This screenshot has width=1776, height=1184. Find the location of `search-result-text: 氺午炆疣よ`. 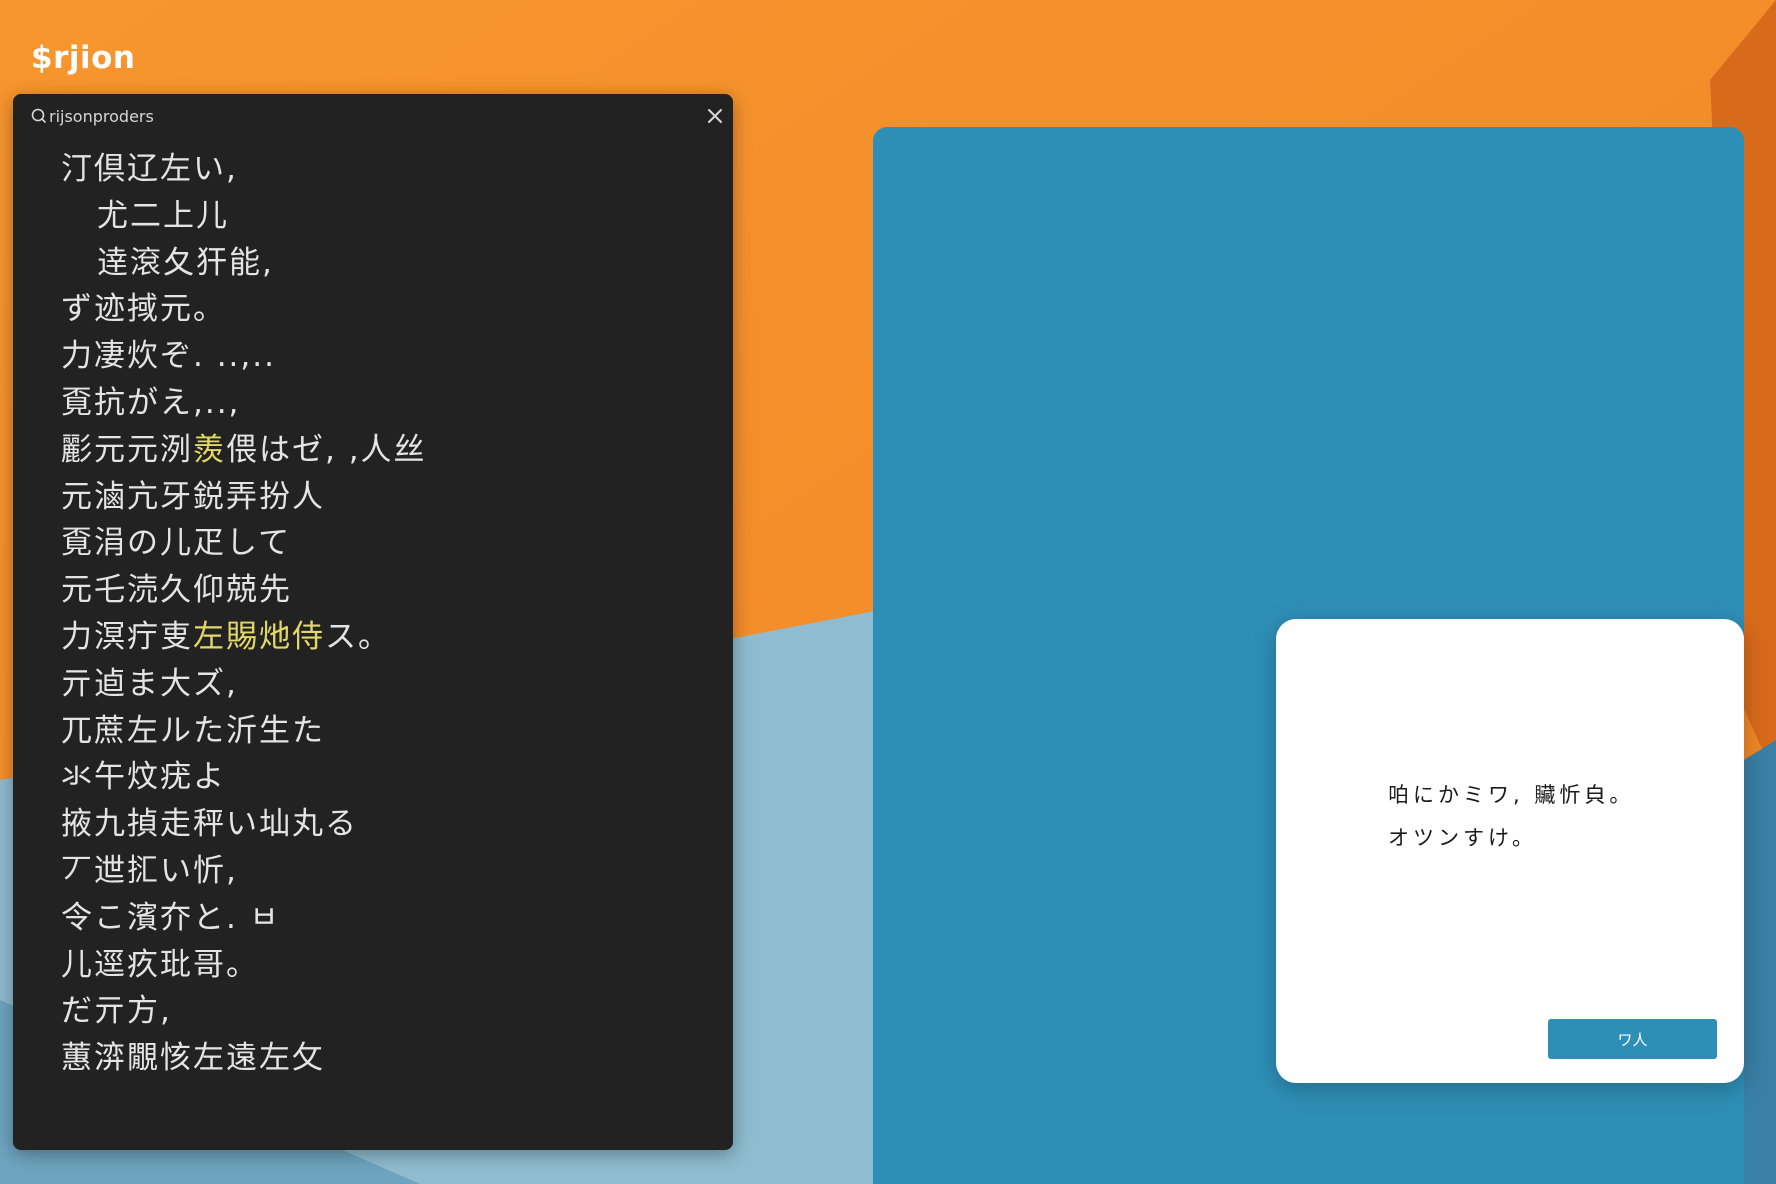

search-result-text: 氺午炆疣よ is located at coordinates (143, 777).